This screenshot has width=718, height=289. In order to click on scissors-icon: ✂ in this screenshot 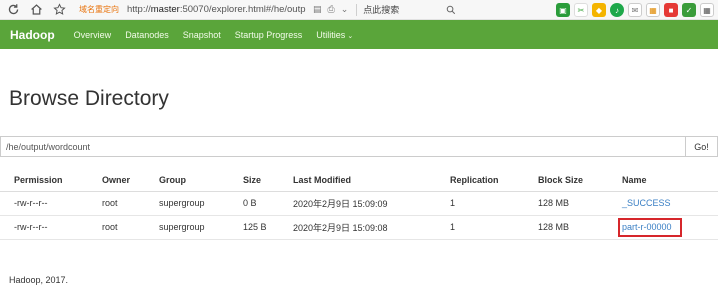, I will do `click(581, 10)`.